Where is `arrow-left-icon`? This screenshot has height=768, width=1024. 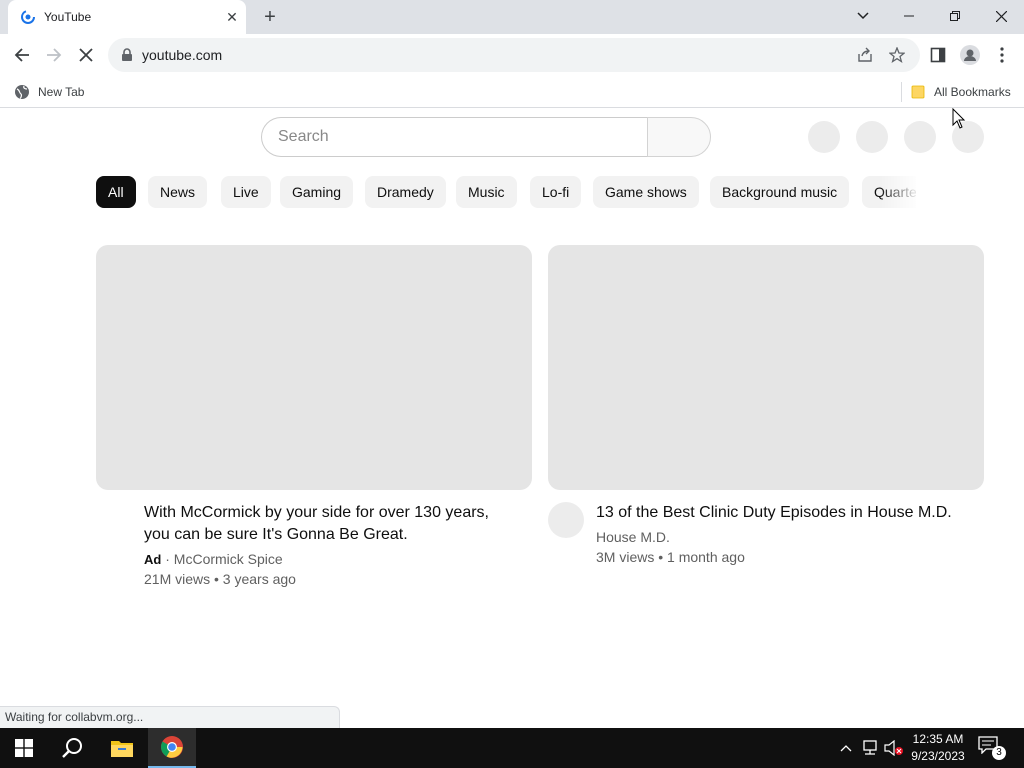 arrow-left-icon is located at coordinates (21, 55).